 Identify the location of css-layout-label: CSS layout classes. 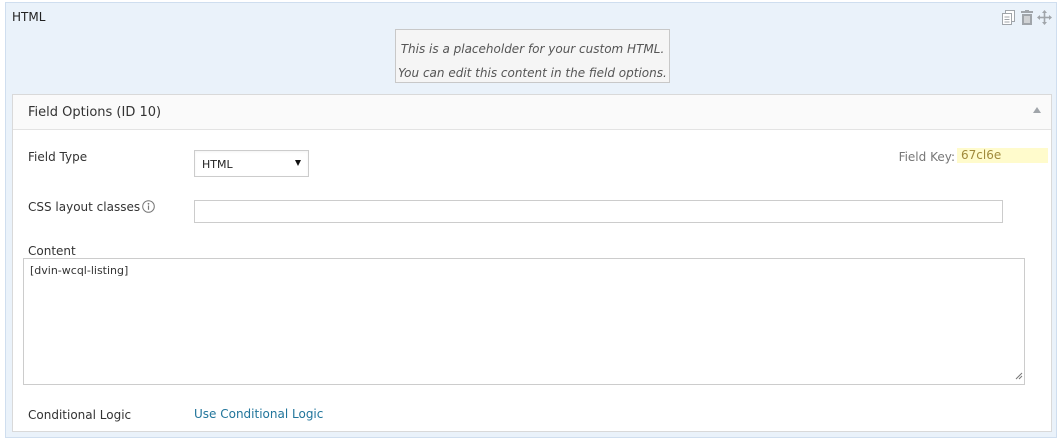
(91, 208).